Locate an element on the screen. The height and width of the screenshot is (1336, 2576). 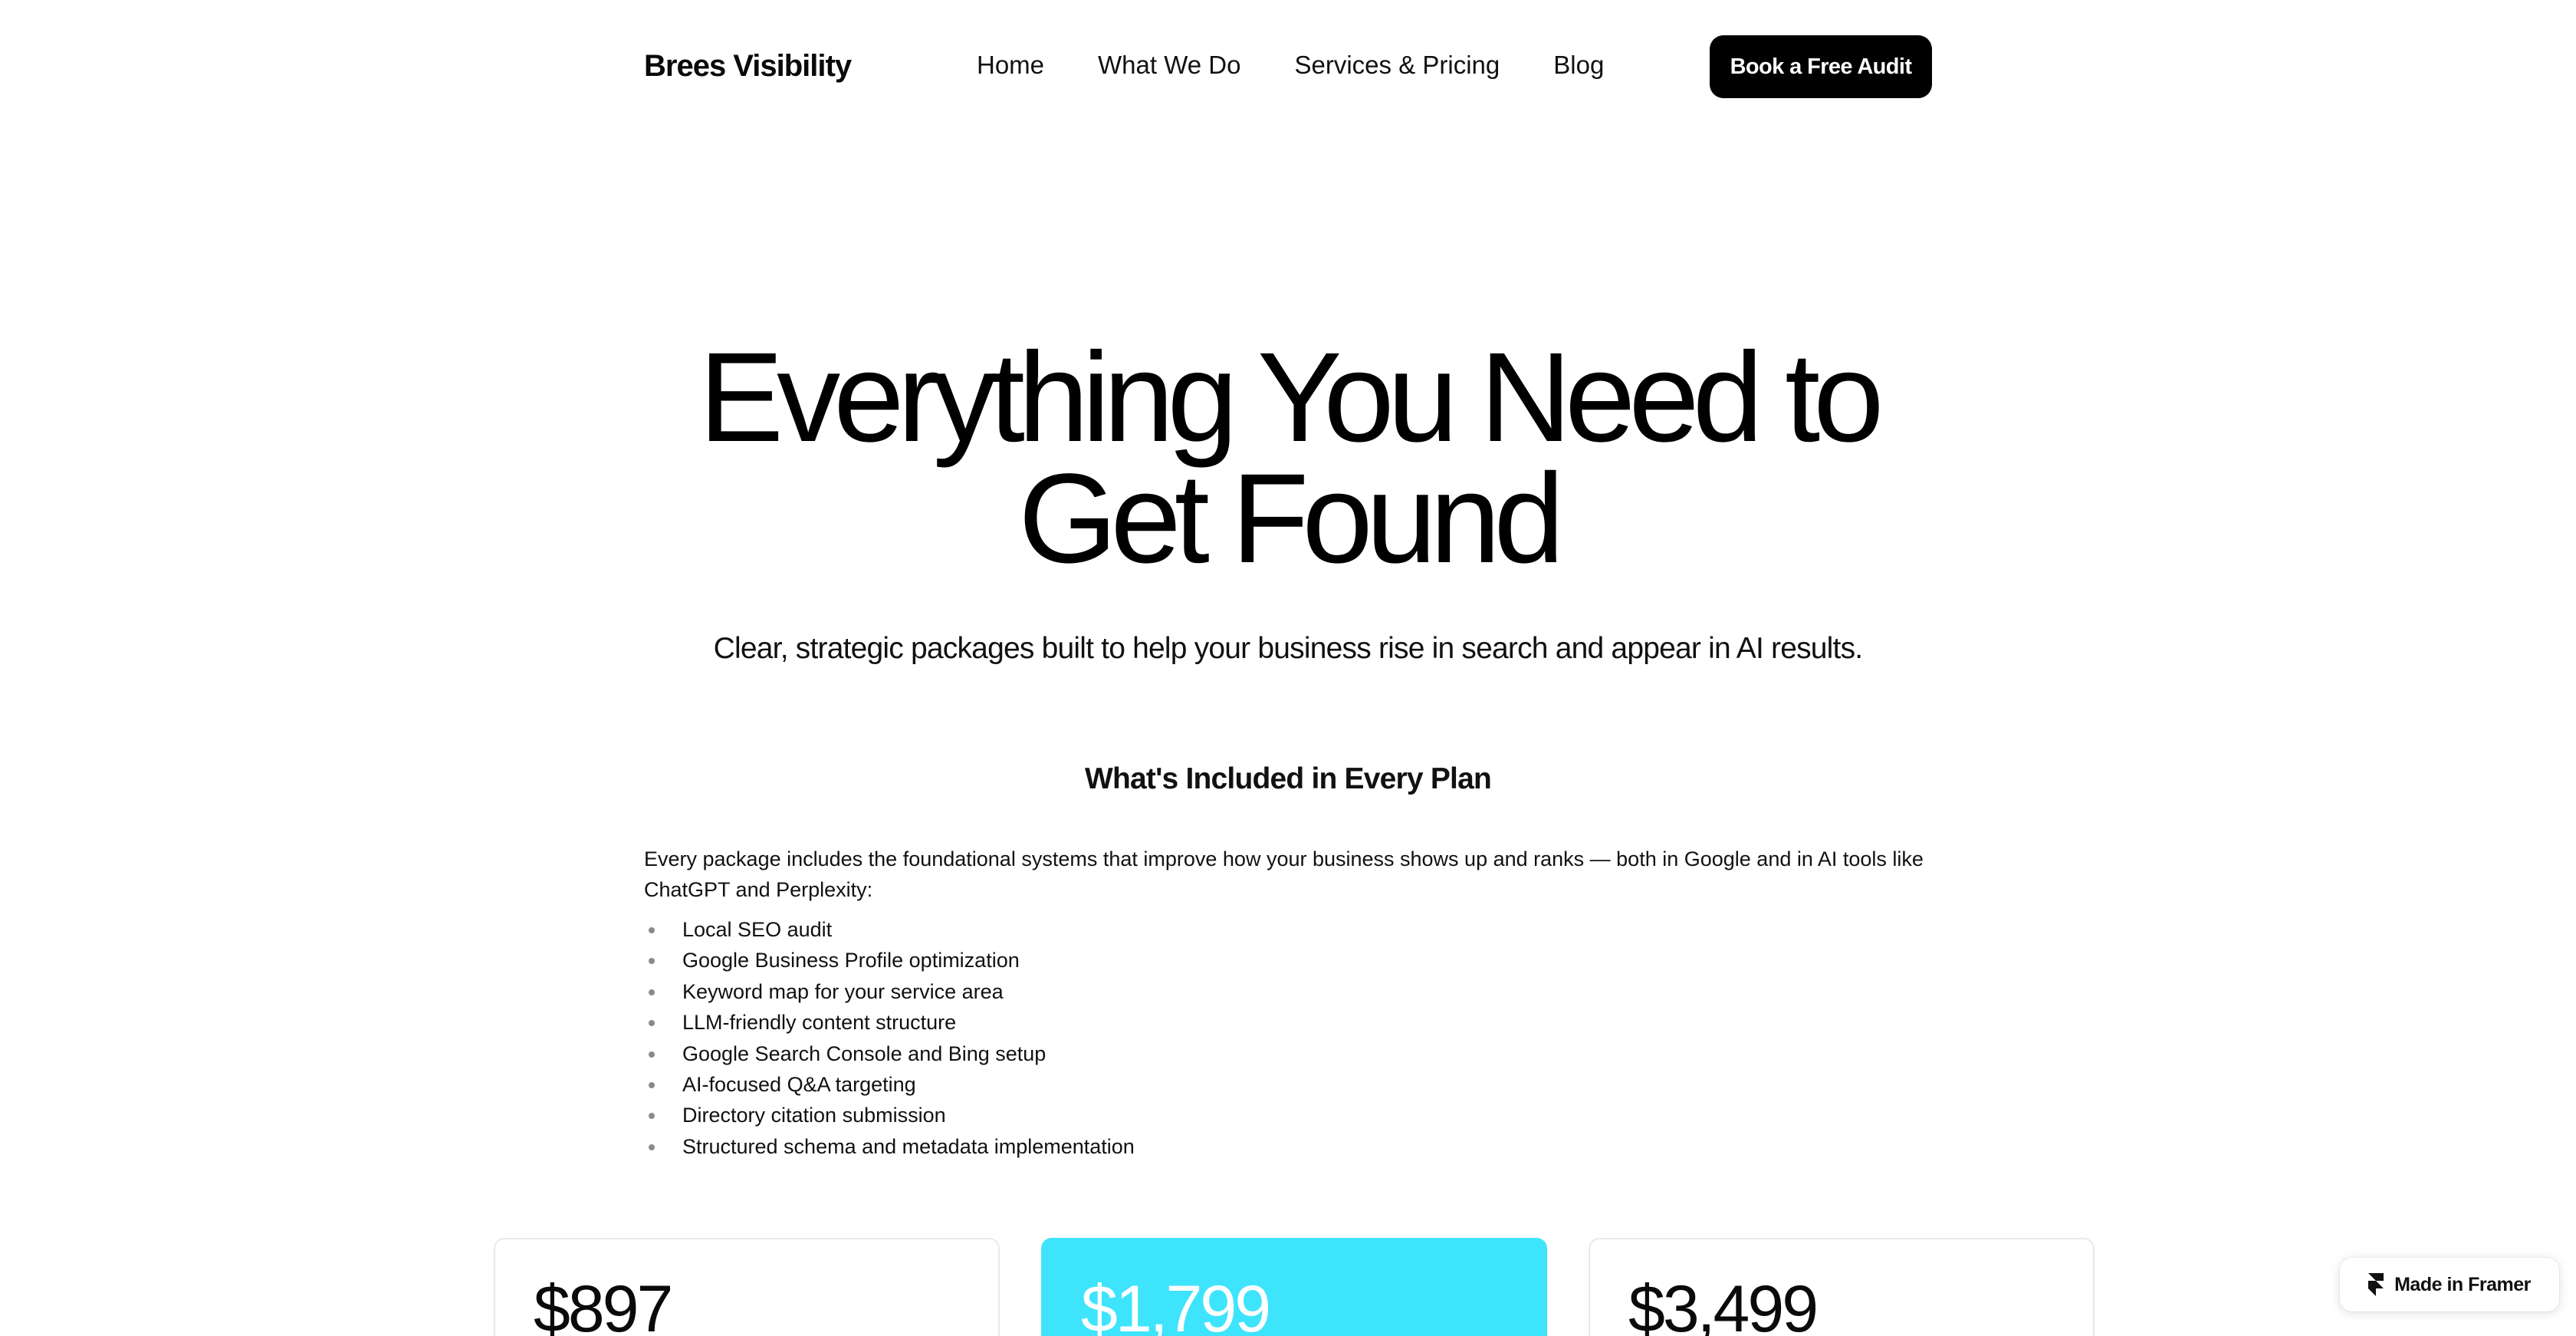
feature-item: Google Business Profile optimization is located at coordinates (1288, 960).